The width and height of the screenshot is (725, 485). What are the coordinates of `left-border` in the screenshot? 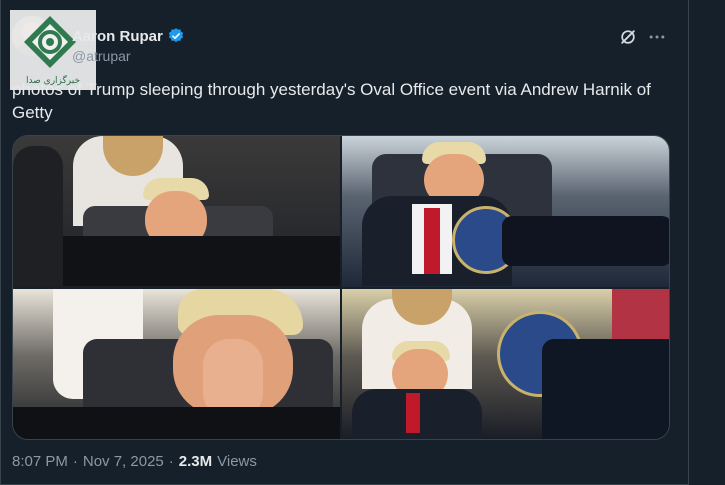 It's located at (0, 242).